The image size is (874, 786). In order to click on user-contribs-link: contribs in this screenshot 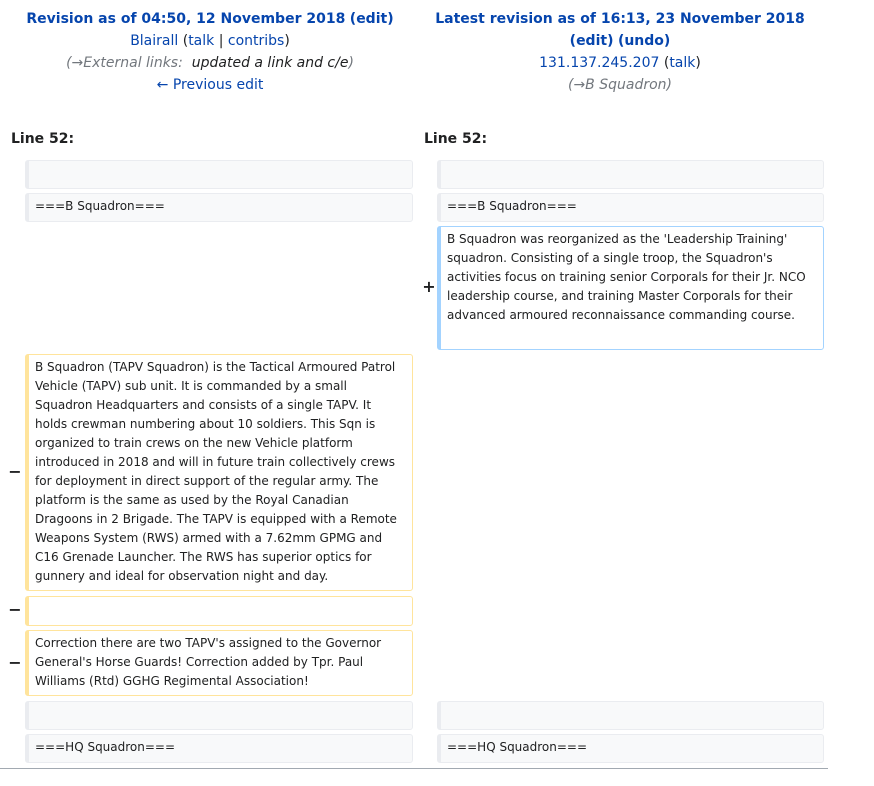, I will do `click(256, 41)`.